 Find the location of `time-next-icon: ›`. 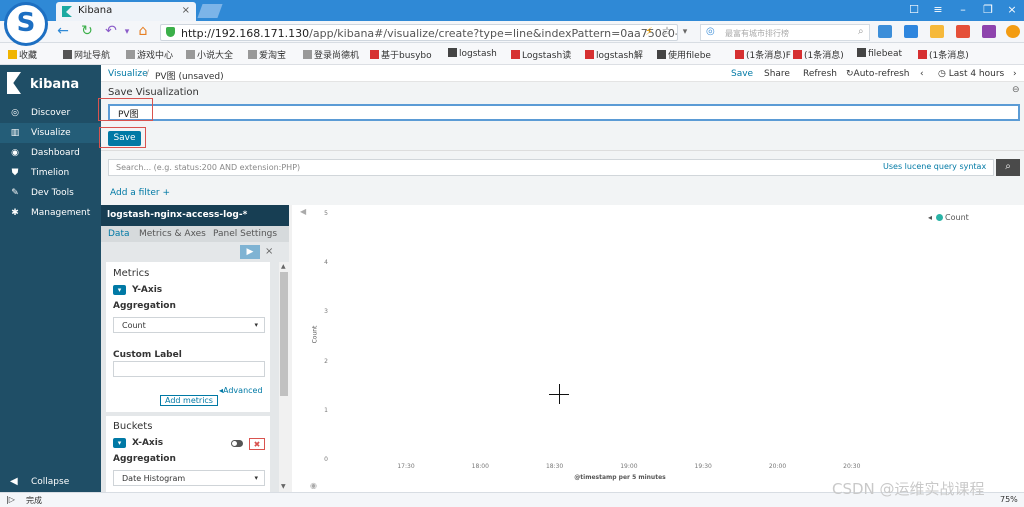

time-next-icon: › is located at coordinates (1015, 74).